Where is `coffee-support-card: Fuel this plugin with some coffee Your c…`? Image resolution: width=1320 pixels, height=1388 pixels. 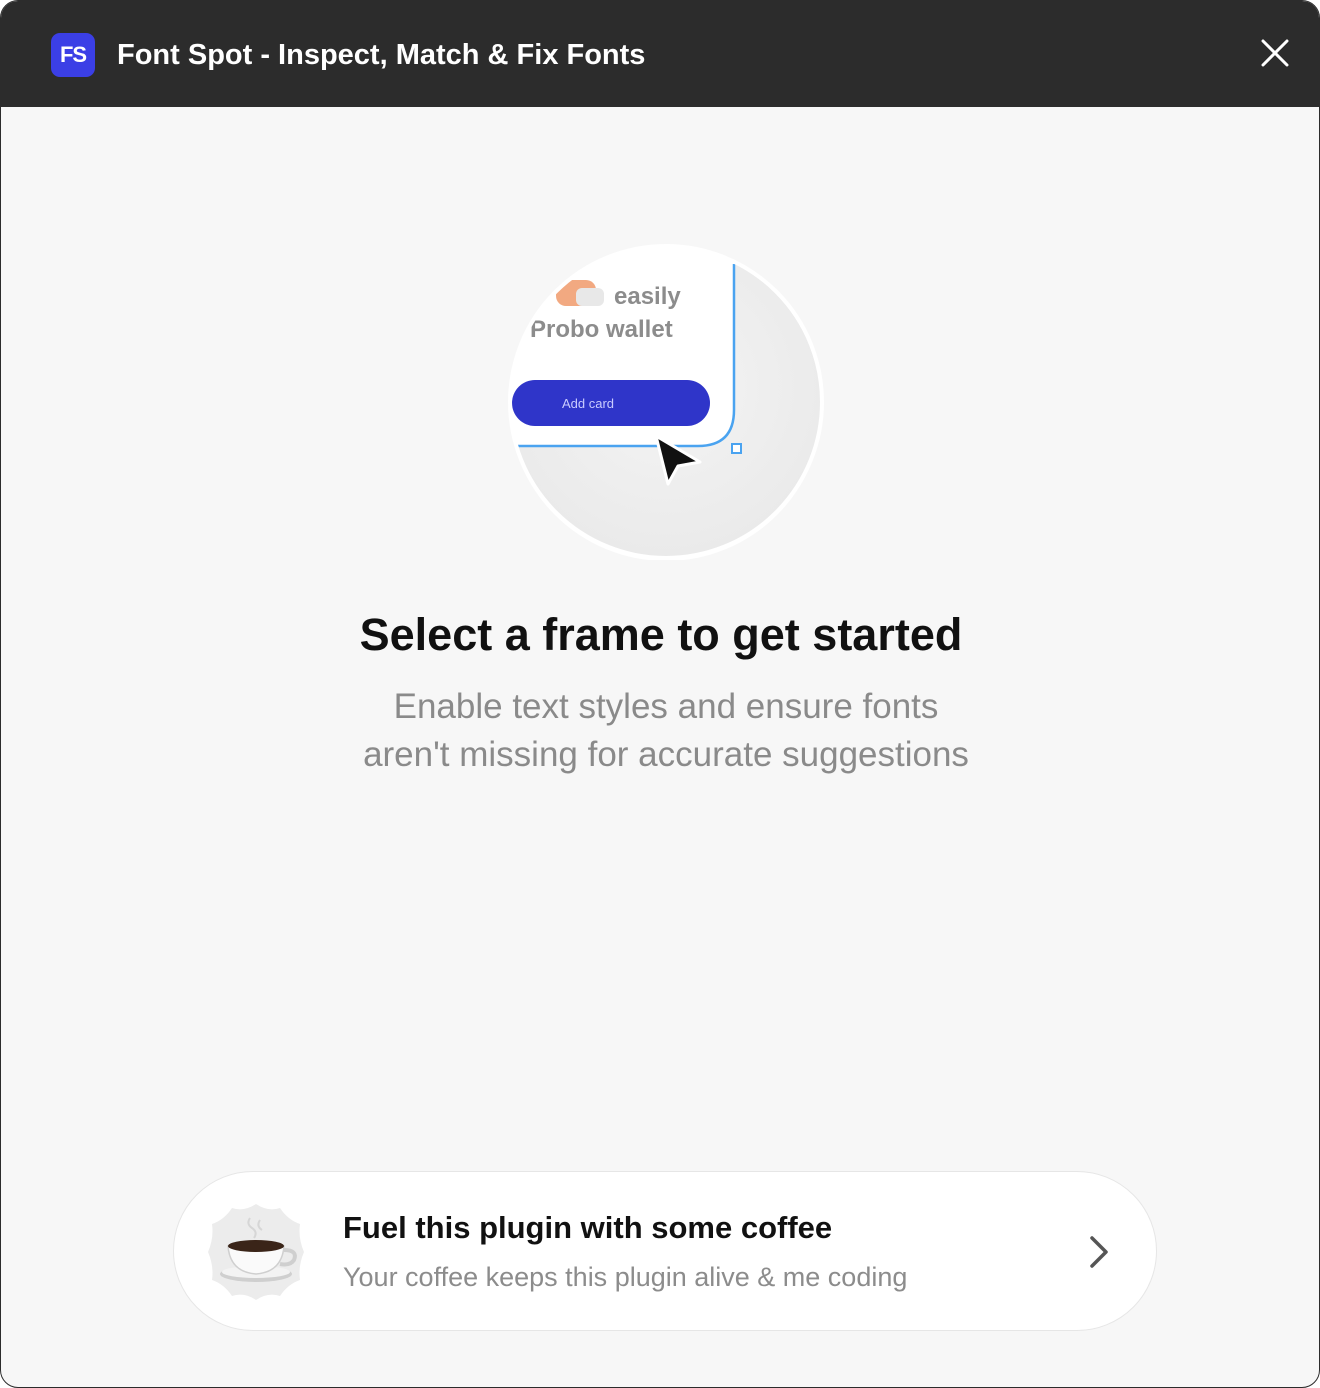
coffee-support-card: Fuel this plugin with some coffee Your c… is located at coordinates (665, 1251).